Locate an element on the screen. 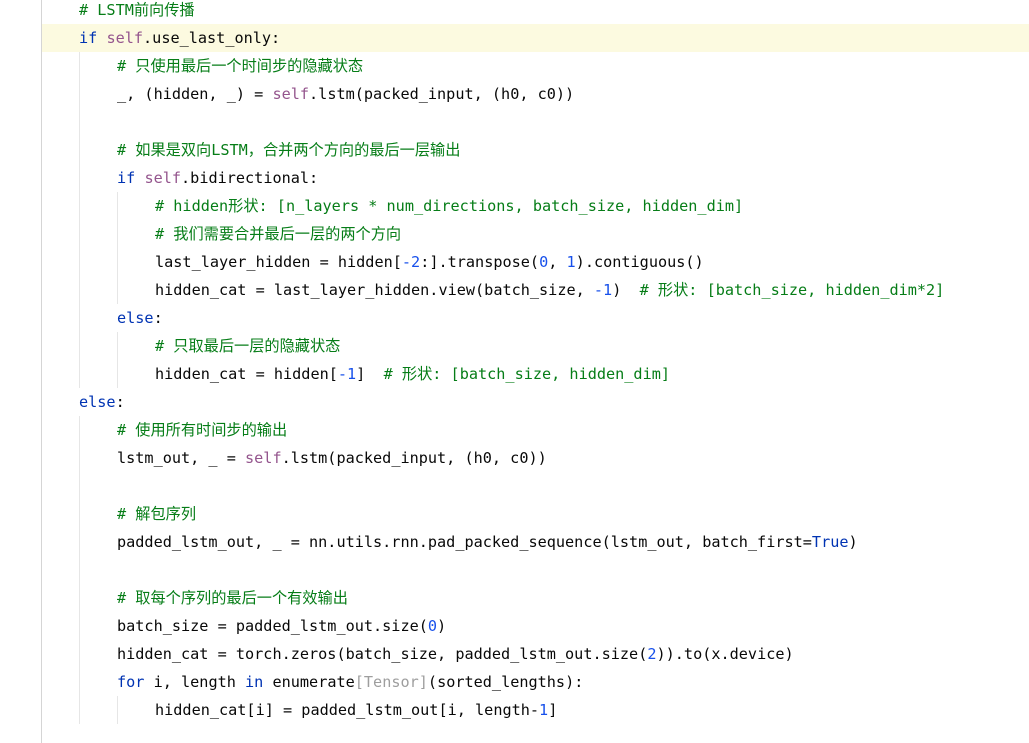 The width and height of the screenshot is (1029, 743). code-line: if self.bidirectional: is located at coordinates (535, 178).